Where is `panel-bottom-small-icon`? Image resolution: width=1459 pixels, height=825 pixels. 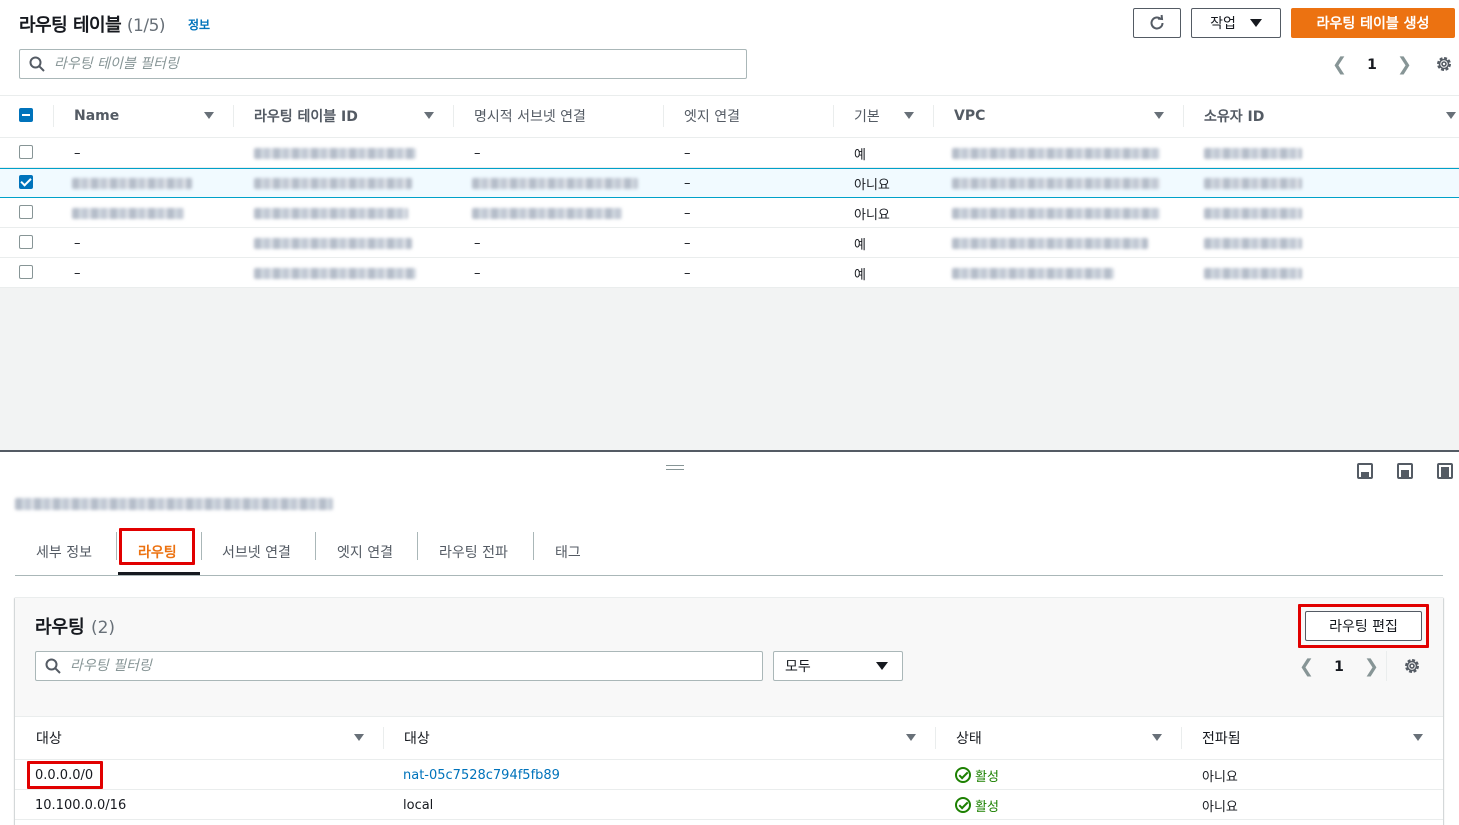
panel-bottom-small-icon is located at coordinates (1365, 471).